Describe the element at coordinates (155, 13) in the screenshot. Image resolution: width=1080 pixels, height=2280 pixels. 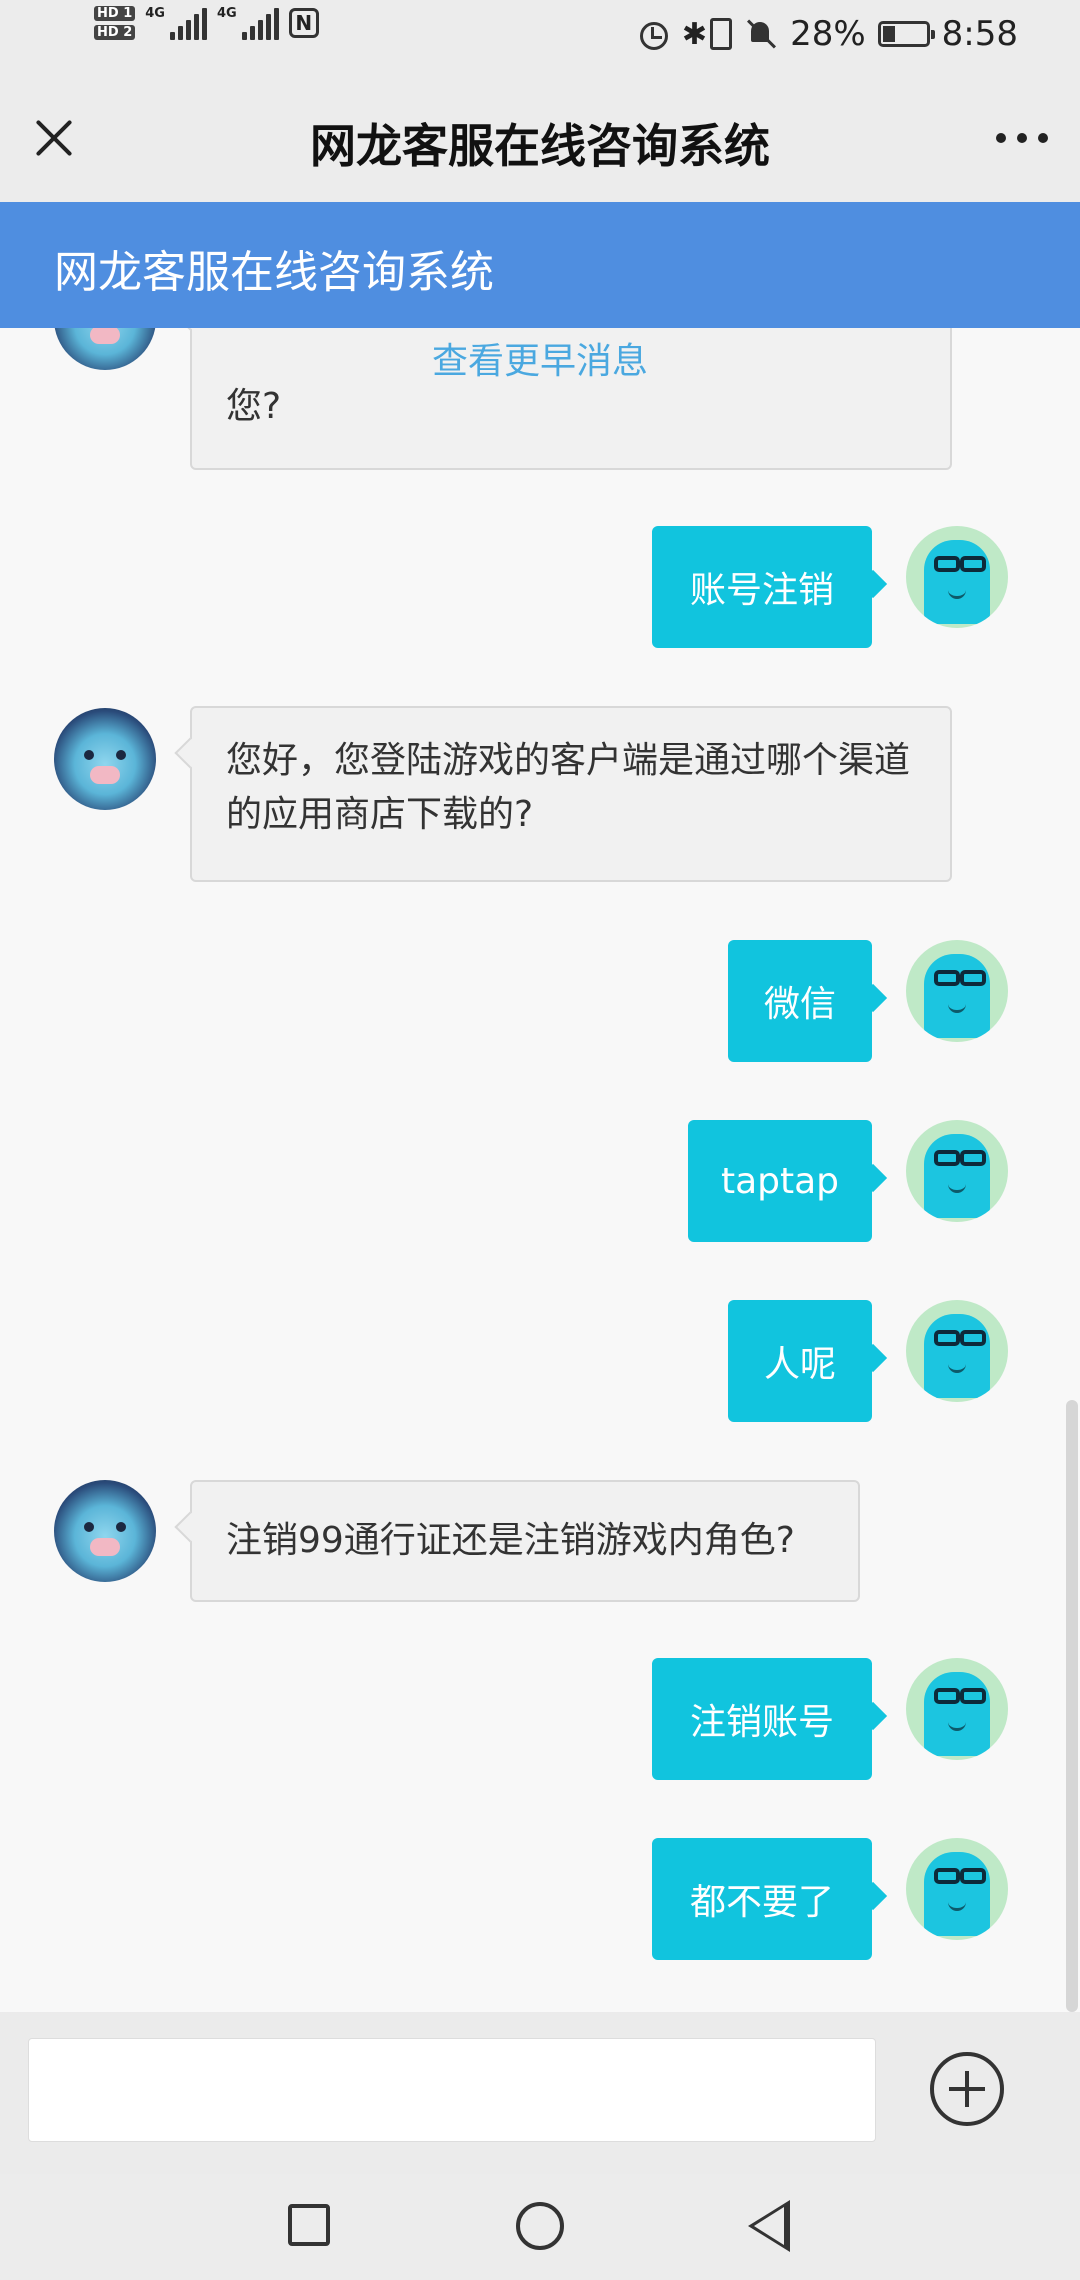
I see `sim1-network-label: 4G` at that location.